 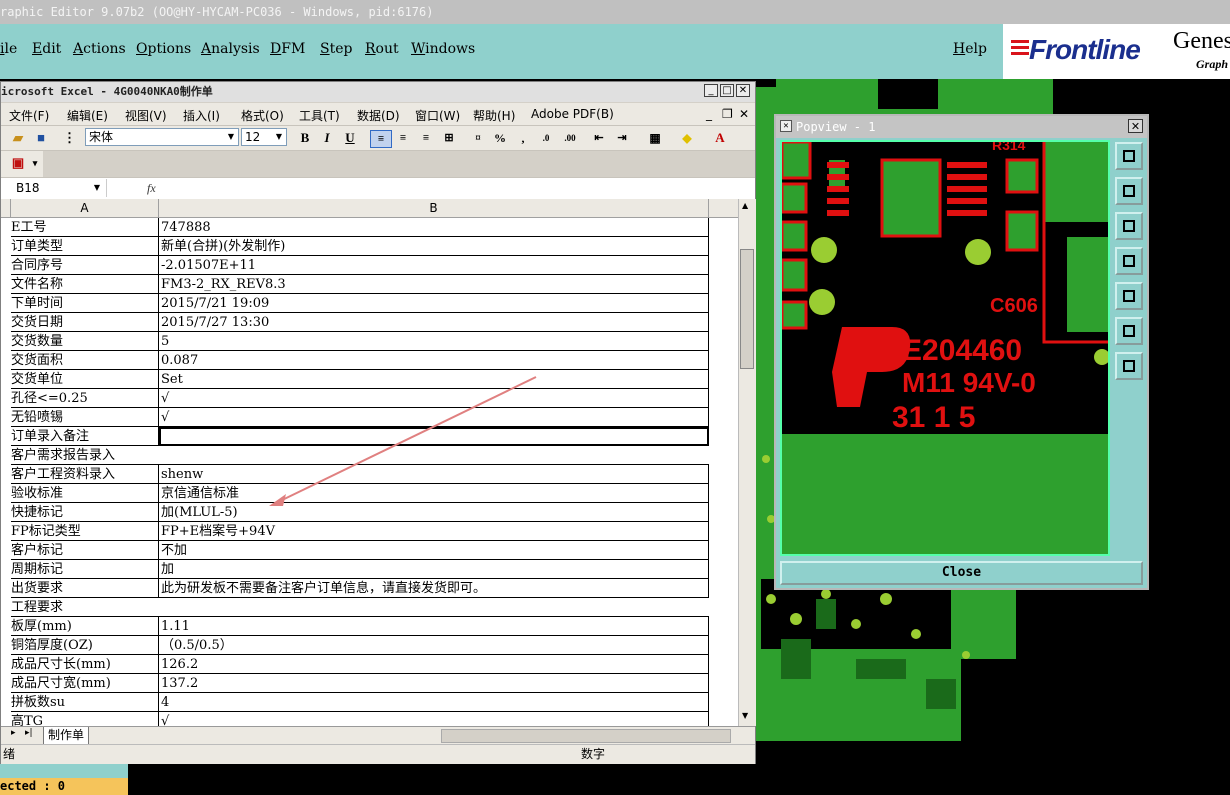 I want to click on zoom-fit-button, so click(x=1129, y=156).